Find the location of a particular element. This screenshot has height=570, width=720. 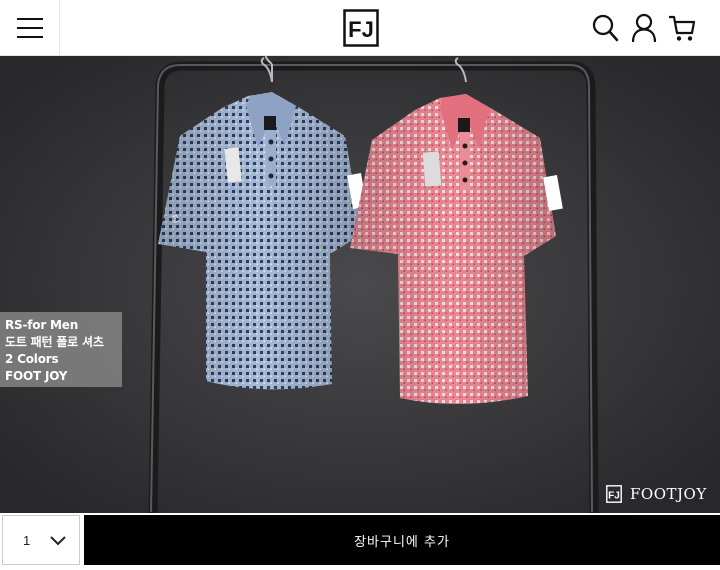

purchase-bar: 1 장바구니에 추가 is located at coordinates (360, 541).